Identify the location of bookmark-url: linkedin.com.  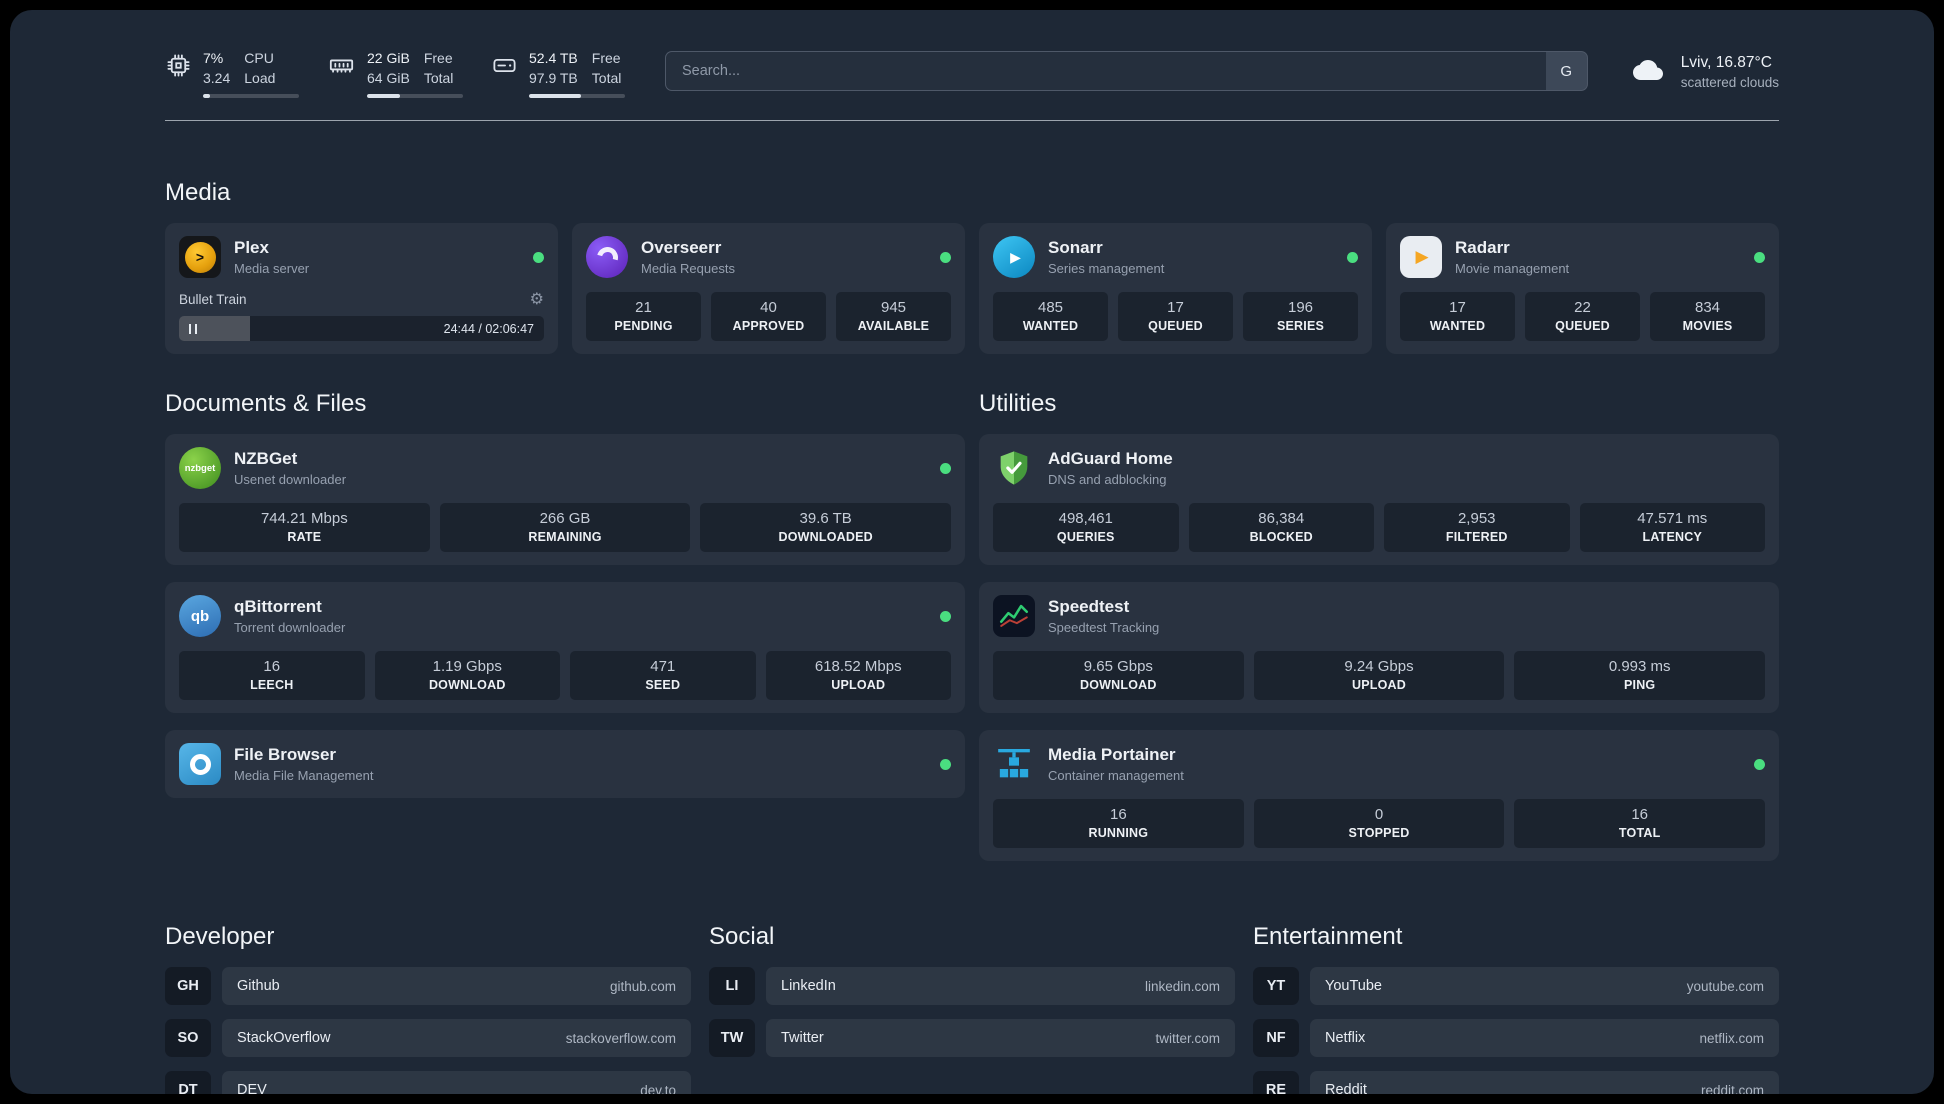
(1182, 986).